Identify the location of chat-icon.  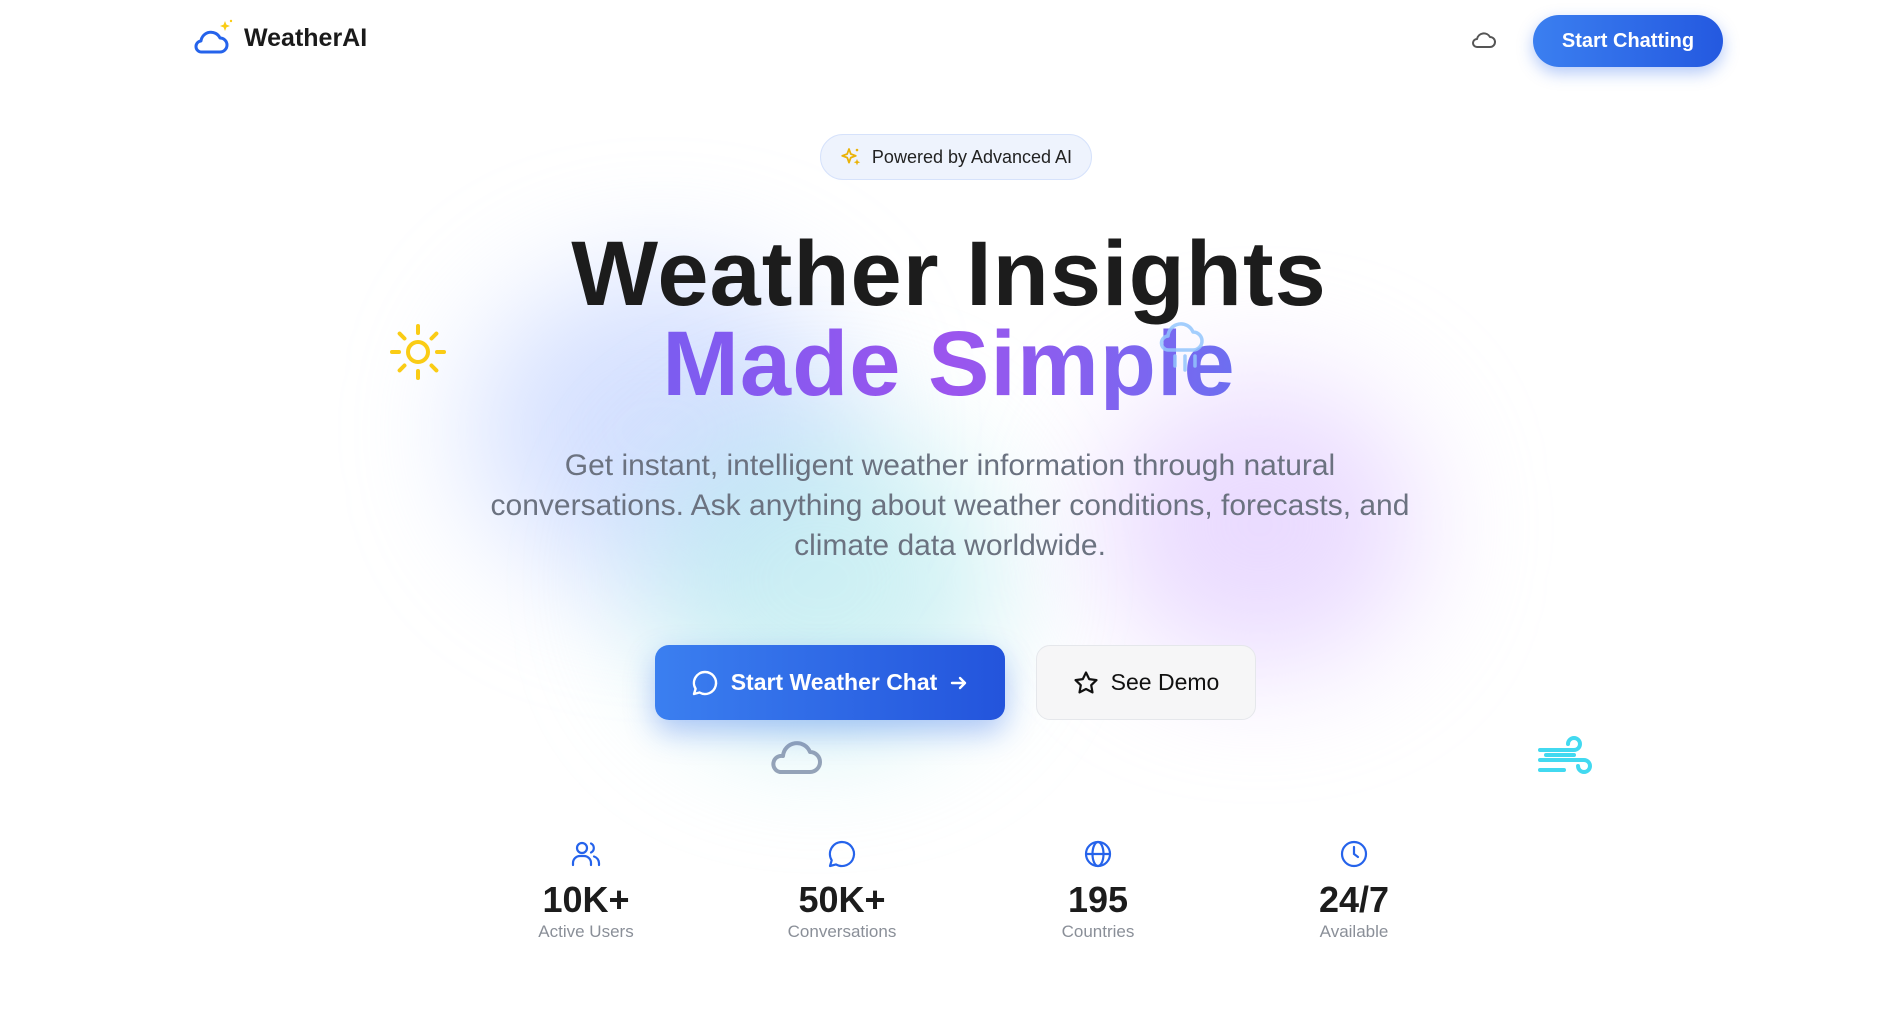
(842, 854).